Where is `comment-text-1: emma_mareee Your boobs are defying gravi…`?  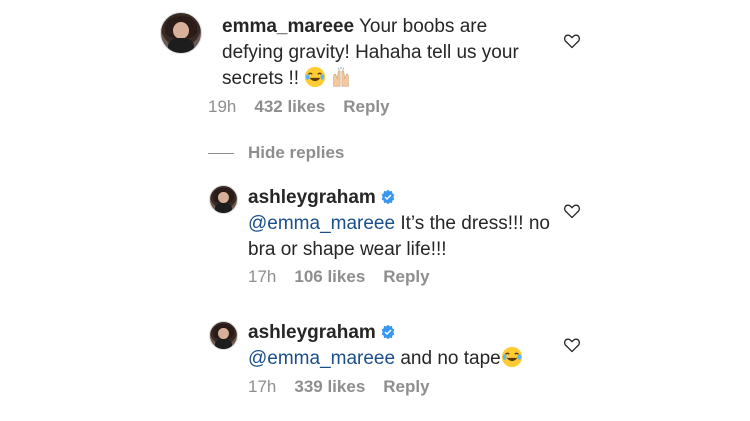
comment-text-1: emma_mareee Your boobs are defying gravi… is located at coordinates (382, 53).